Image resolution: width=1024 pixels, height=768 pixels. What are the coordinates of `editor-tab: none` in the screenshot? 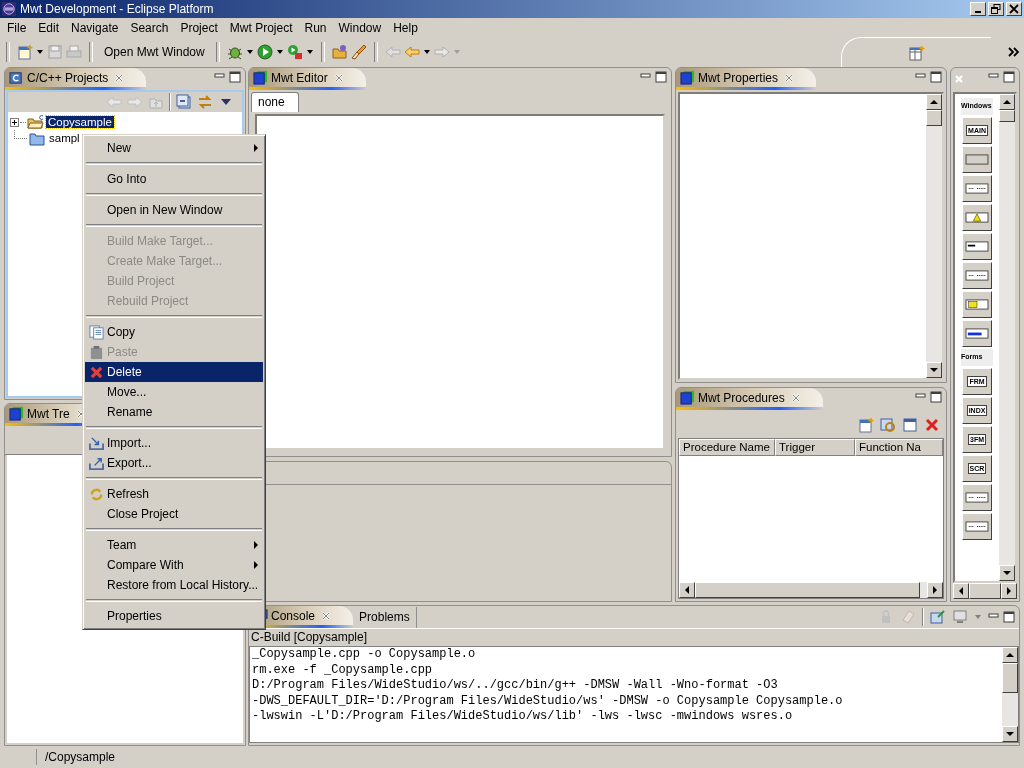 It's located at (275, 102).